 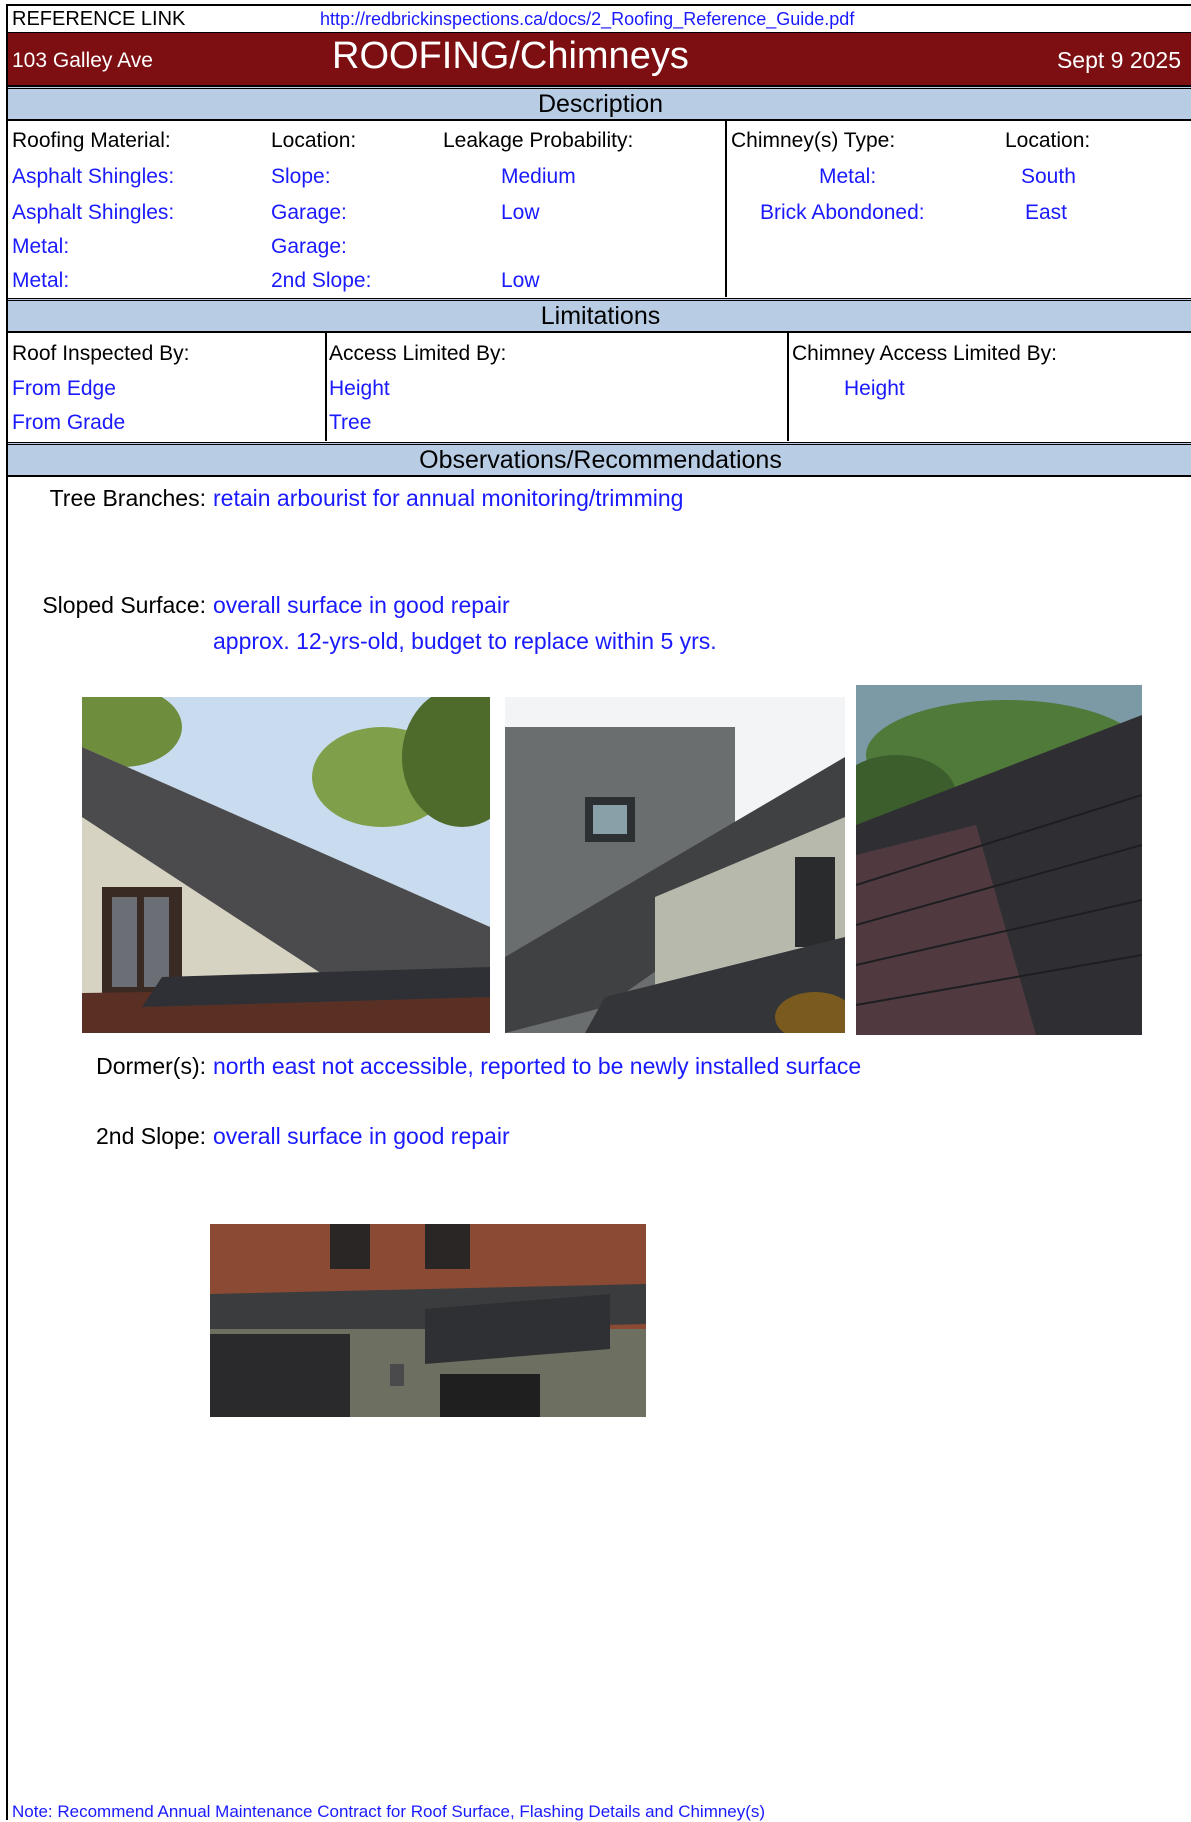 I want to click on limitations-title: Limitations, so click(x=600, y=316).